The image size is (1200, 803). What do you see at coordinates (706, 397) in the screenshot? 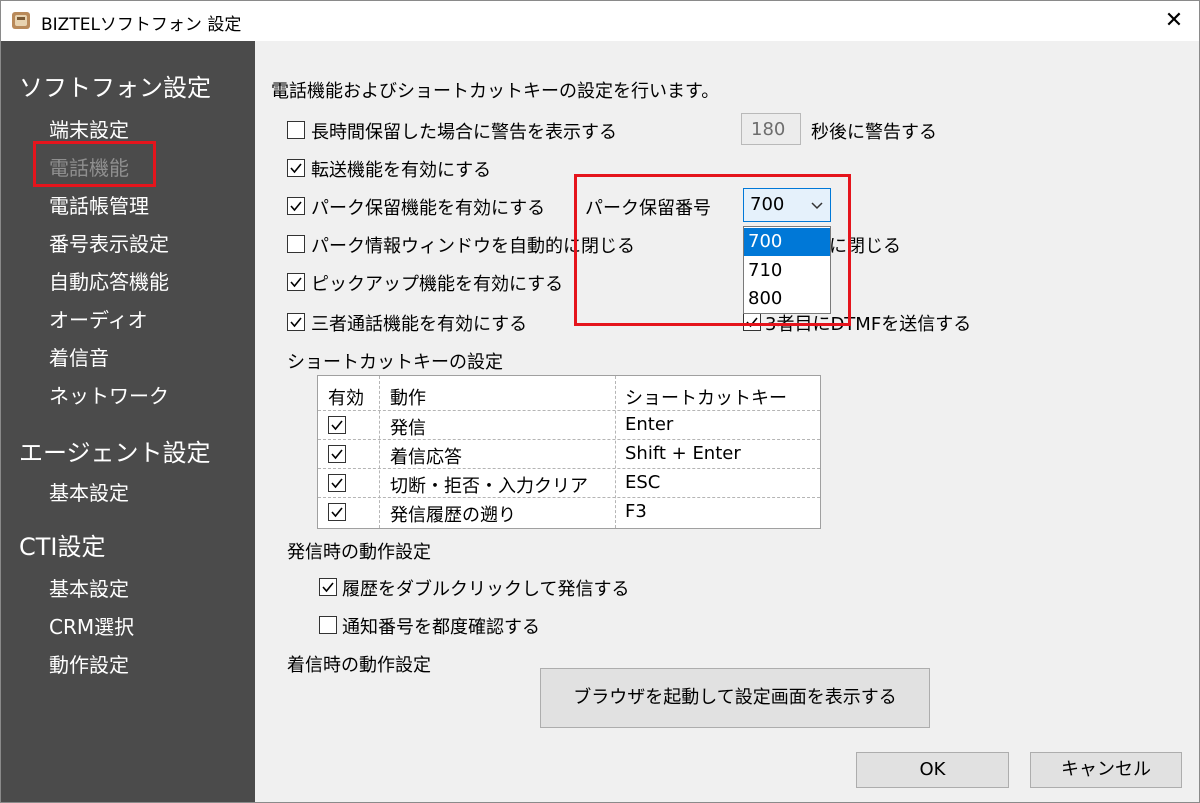
I see `column-header-key: ショートカットキー` at bounding box center [706, 397].